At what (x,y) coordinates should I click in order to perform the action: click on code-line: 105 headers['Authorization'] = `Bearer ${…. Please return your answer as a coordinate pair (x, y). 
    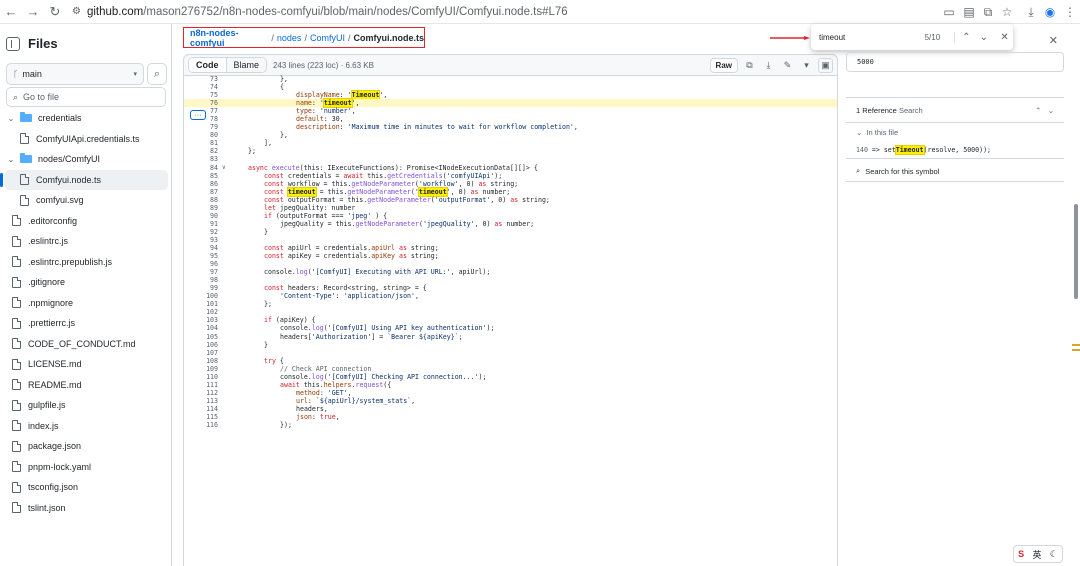
    Looking at the image, I should click on (510, 337).